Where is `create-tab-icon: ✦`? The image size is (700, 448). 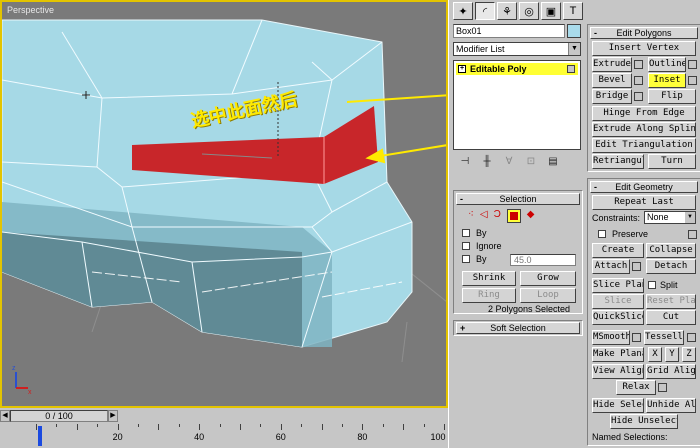
create-tab-icon: ✦ is located at coordinates (463, 11).